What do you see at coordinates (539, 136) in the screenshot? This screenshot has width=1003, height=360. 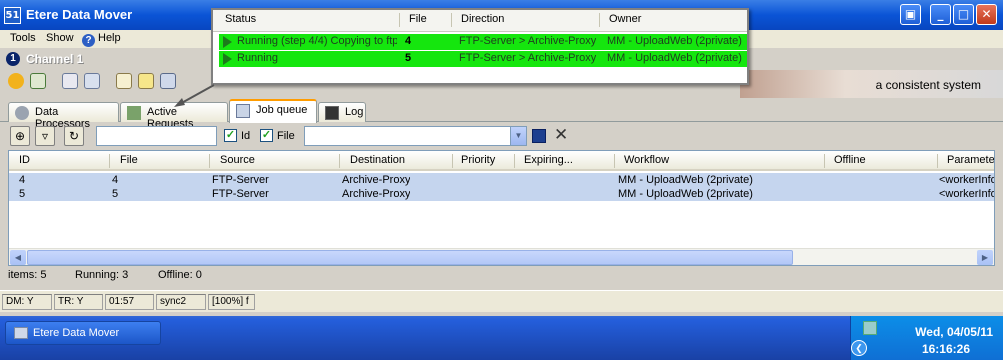 I see `save-icon` at bounding box center [539, 136].